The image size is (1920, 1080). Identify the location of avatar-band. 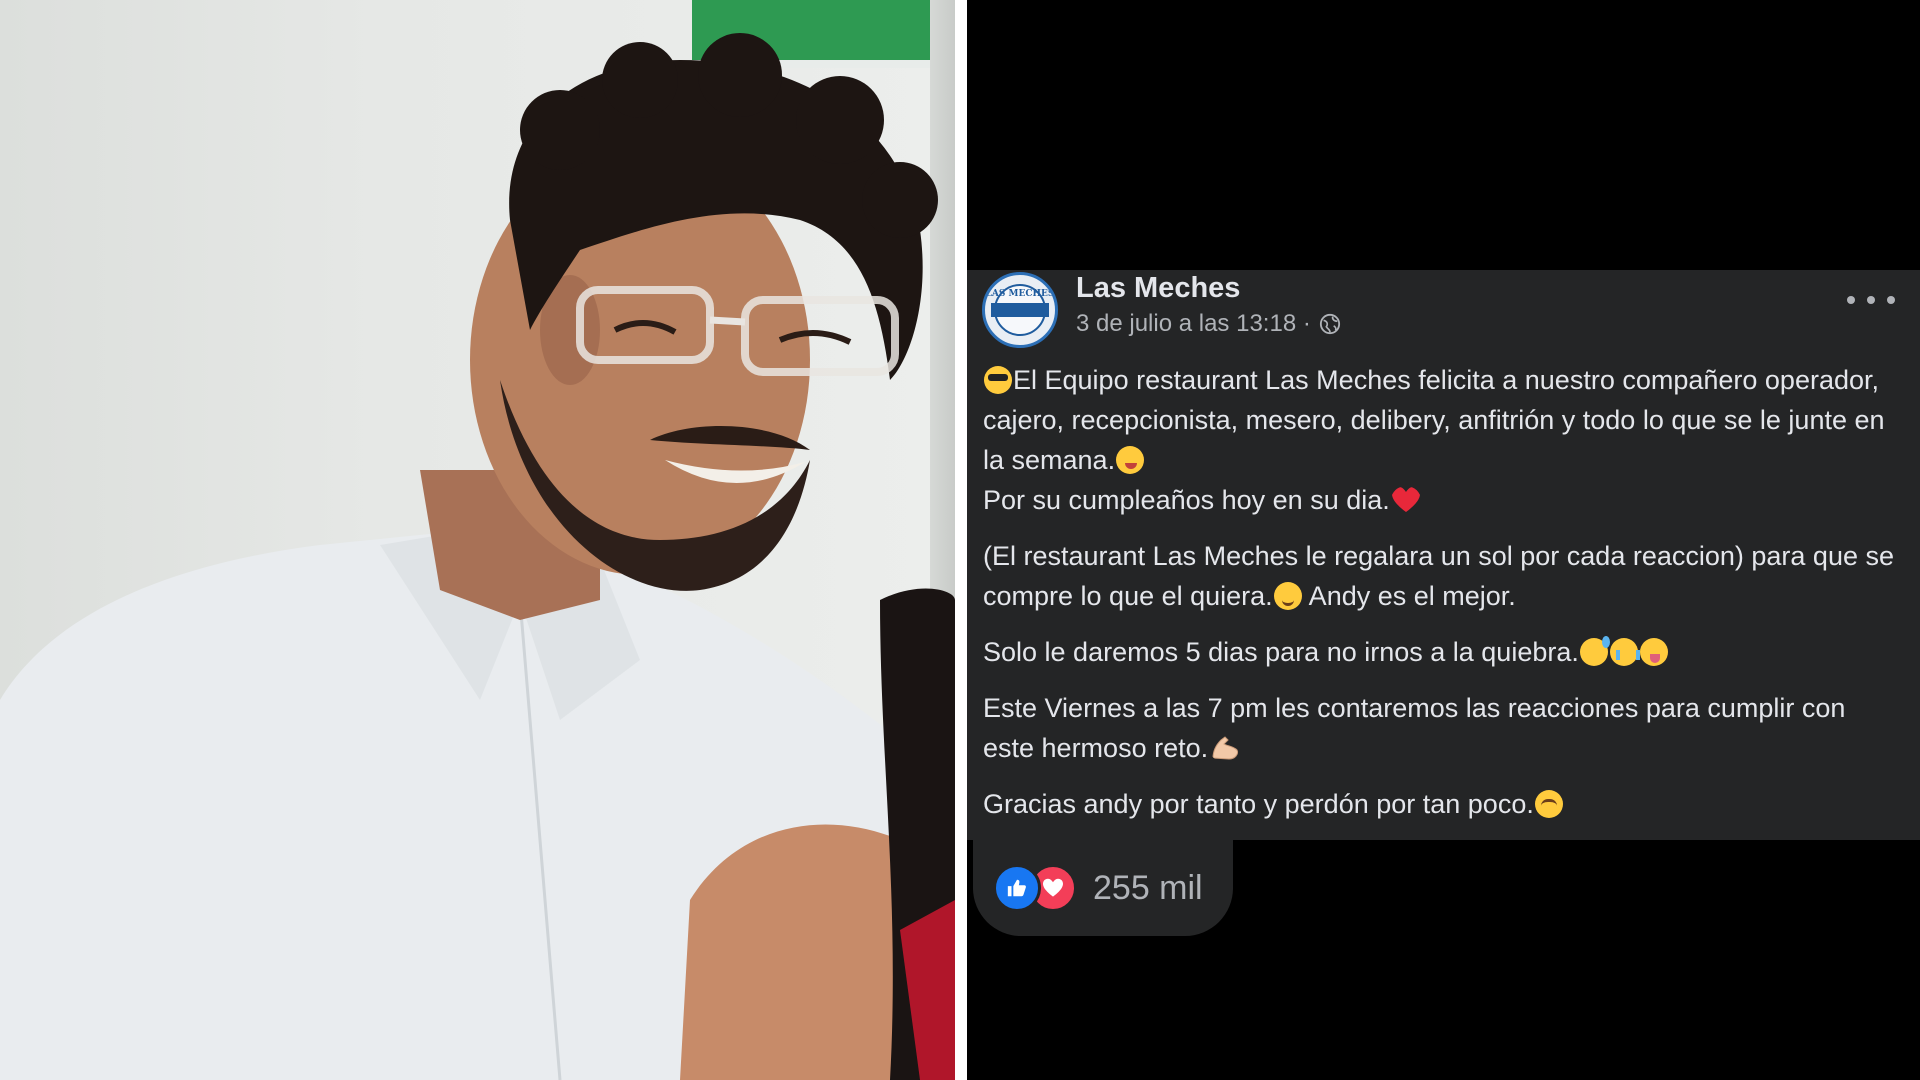
(1020, 310).